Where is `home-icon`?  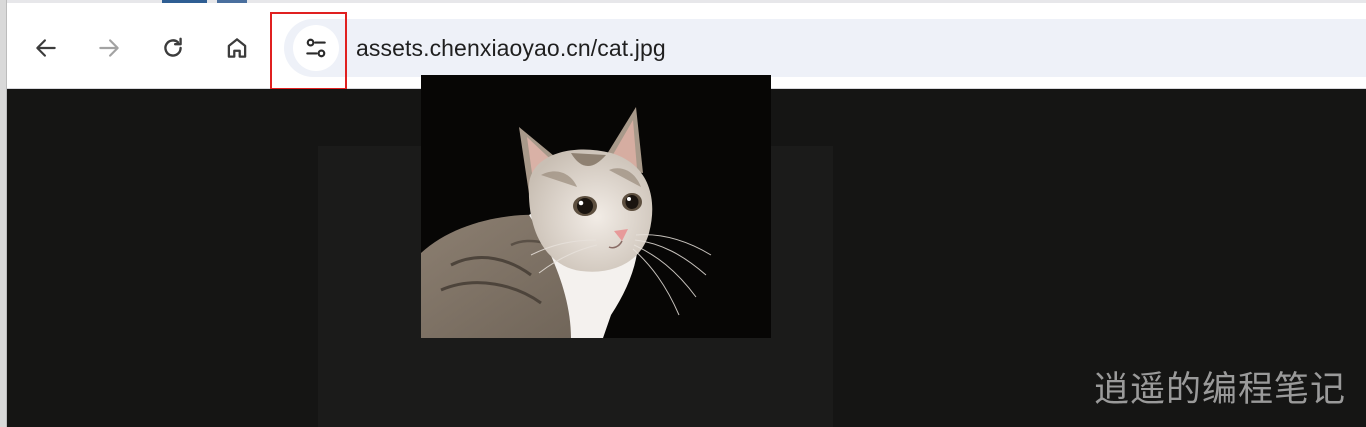
home-icon is located at coordinates (237, 48).